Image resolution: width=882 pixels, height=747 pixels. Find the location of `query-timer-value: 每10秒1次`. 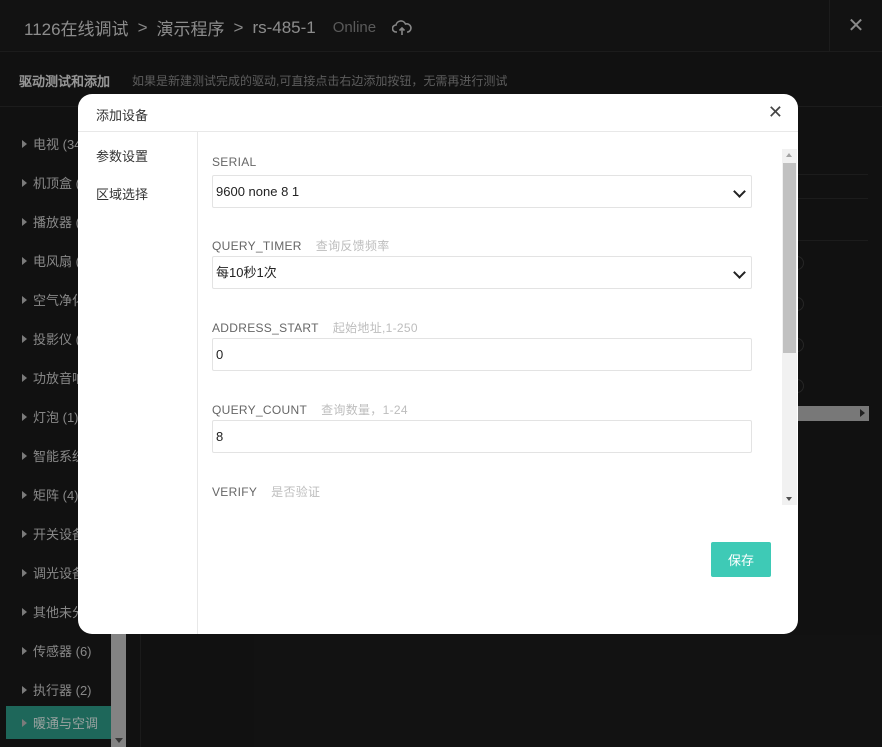

query-timer-value: 每10秒1次 is located at coordinates (246, 272).